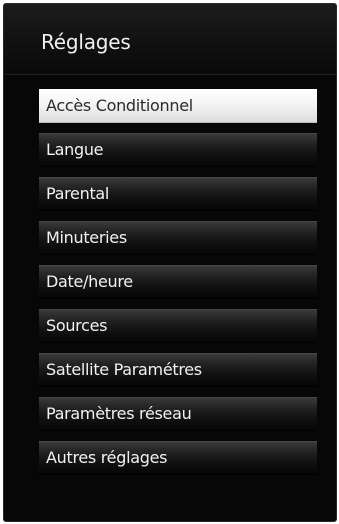 This screenshot has height=524, width=339. What do you see at coordinates (86, 42) in the screenshot?
I see `page-title: Réglages` at bounding box center [86, 42].